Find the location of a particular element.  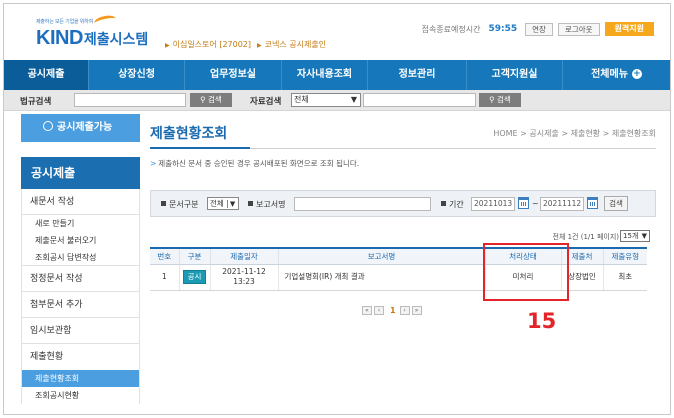

material-search-label: 자료검색 is located at coordinates (266, 102).